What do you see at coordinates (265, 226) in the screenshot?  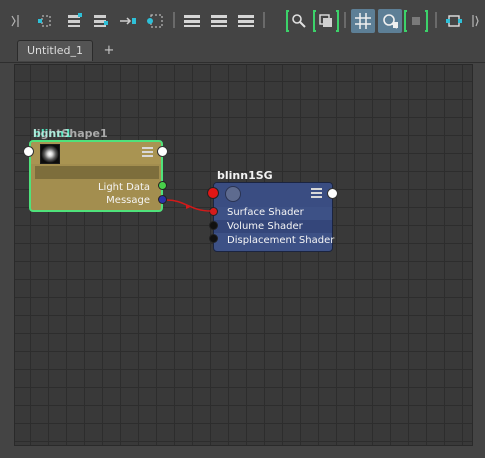 I see `port-label-volume-shader: Volume Shader` at bounding box center [265, 226].